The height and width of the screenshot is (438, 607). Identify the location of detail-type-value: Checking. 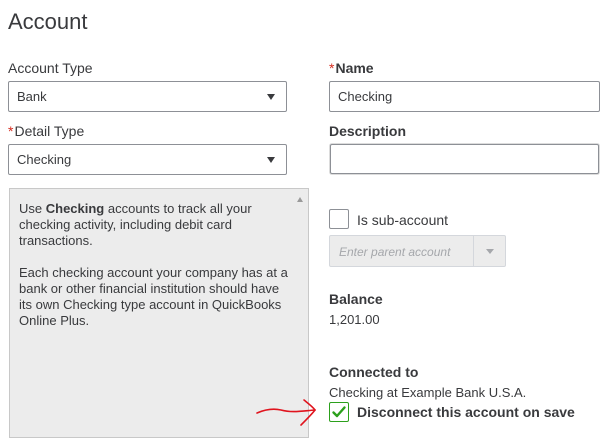
(44, 159).